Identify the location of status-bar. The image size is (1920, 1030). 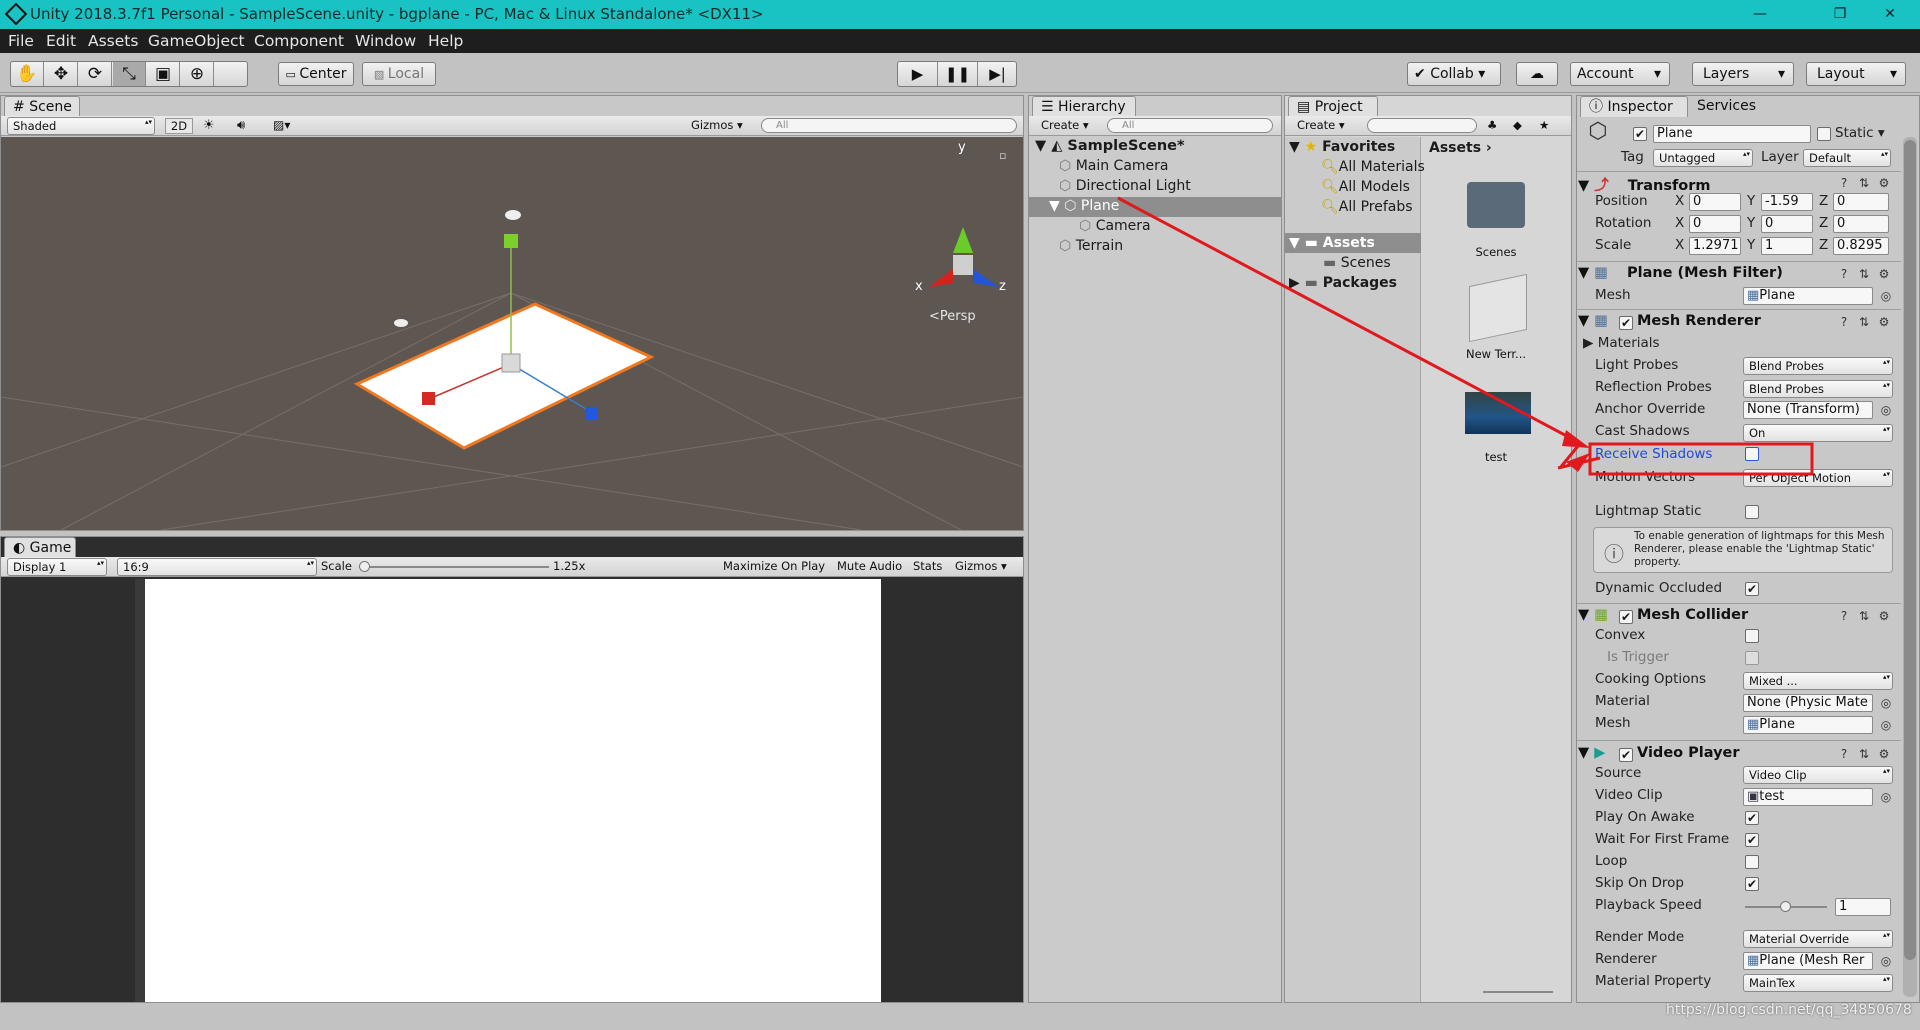
(960, 1017).